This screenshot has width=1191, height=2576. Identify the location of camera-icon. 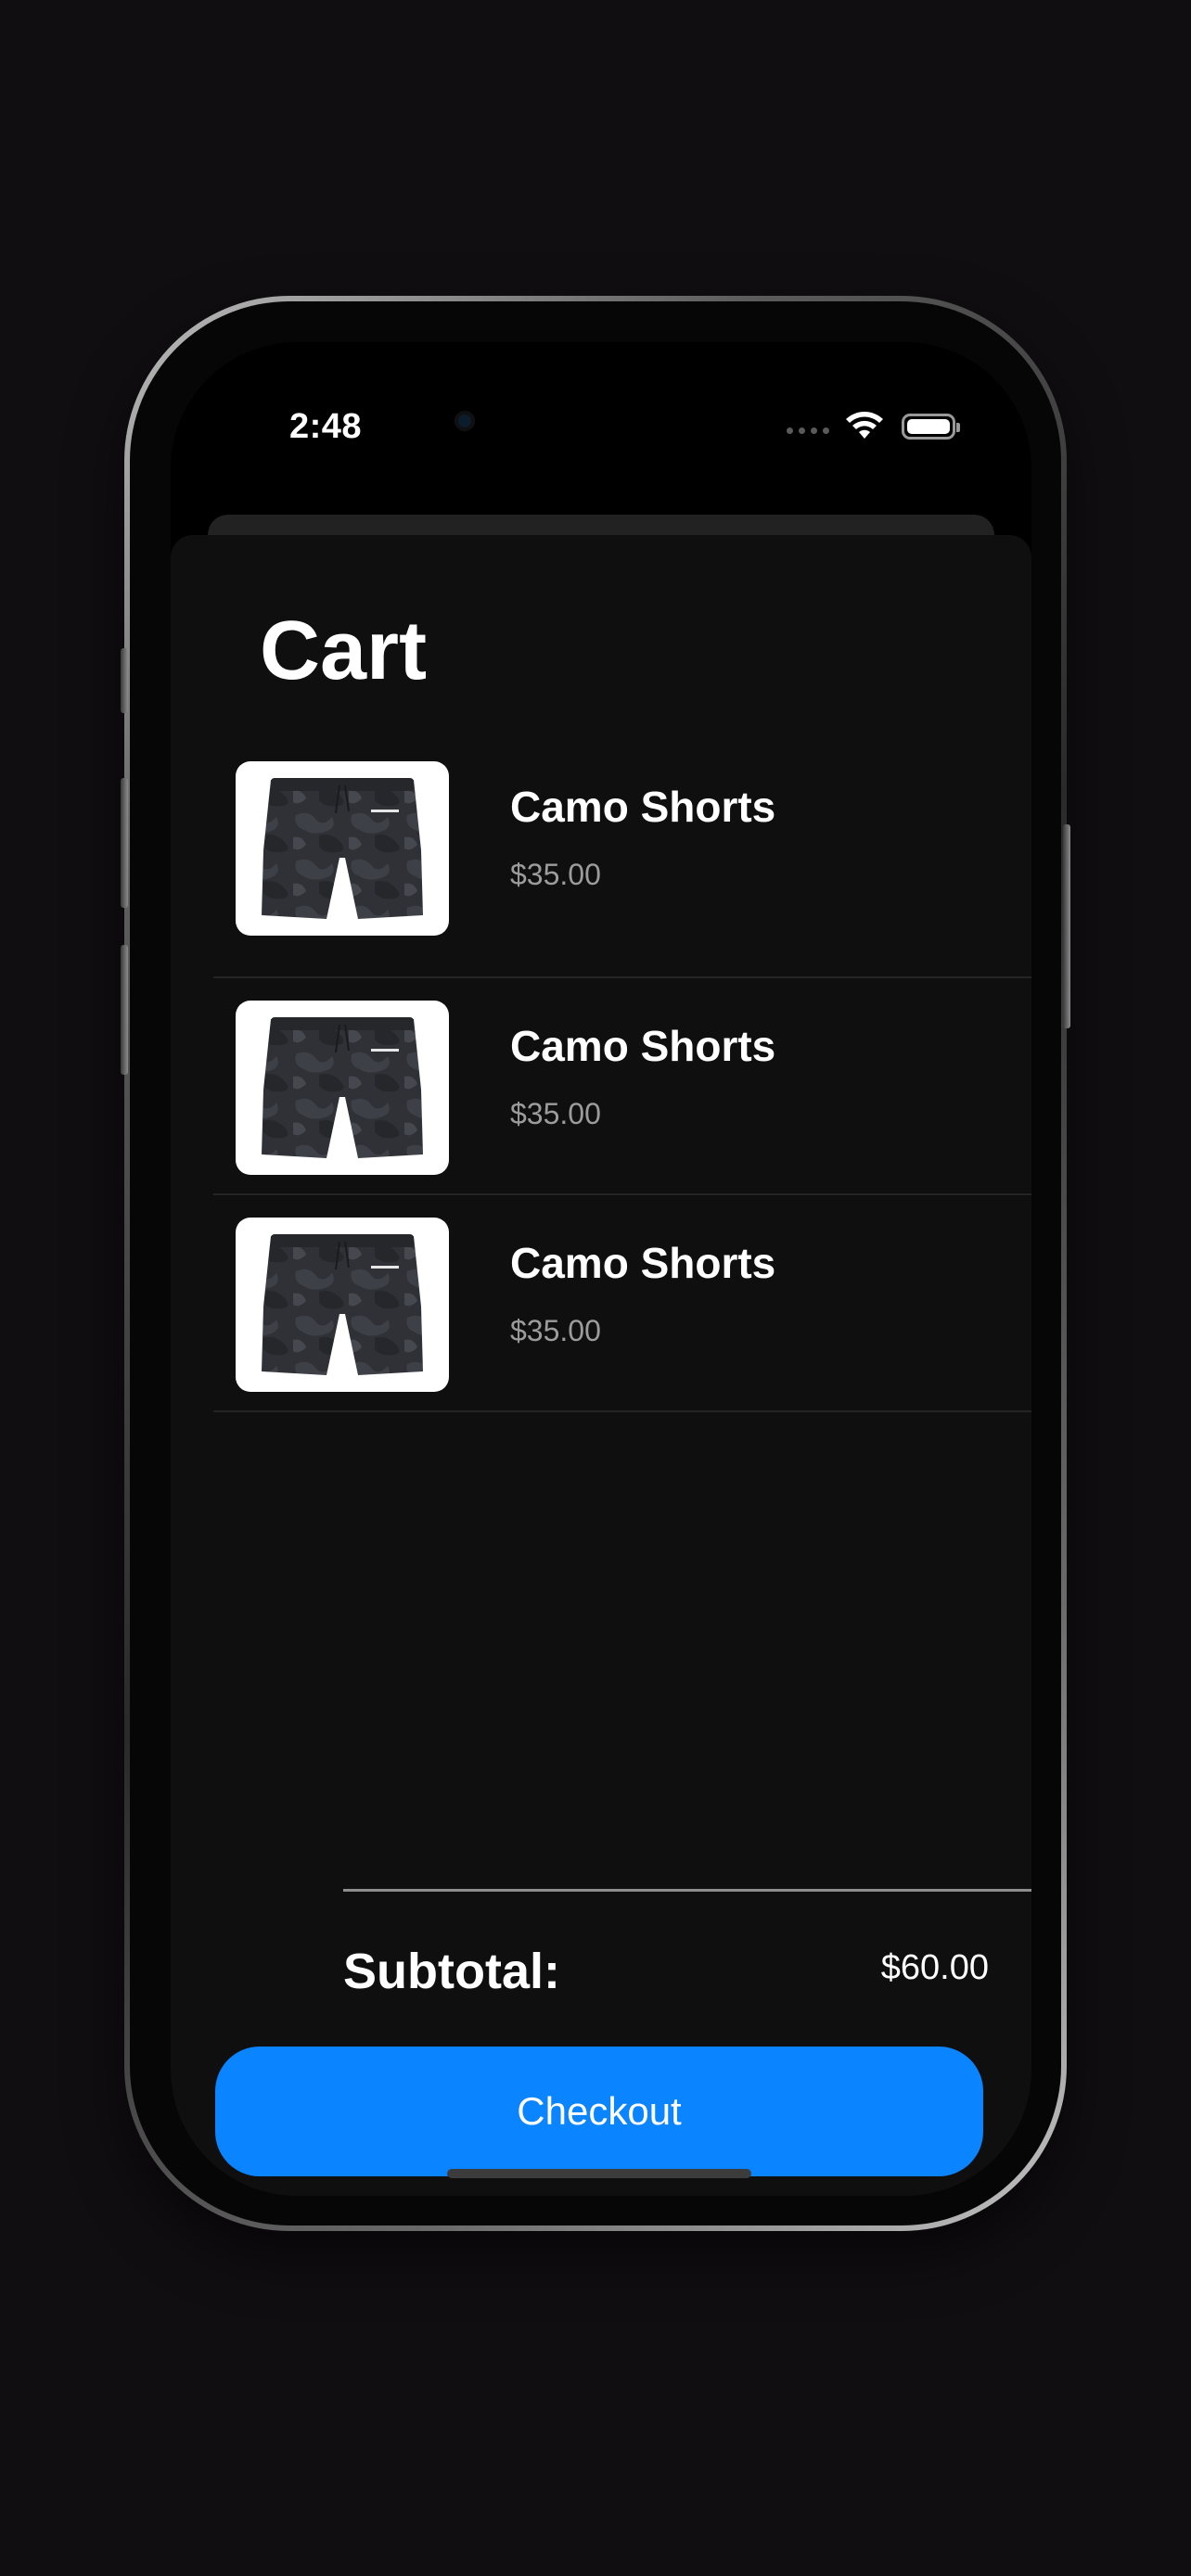
(465, 421).